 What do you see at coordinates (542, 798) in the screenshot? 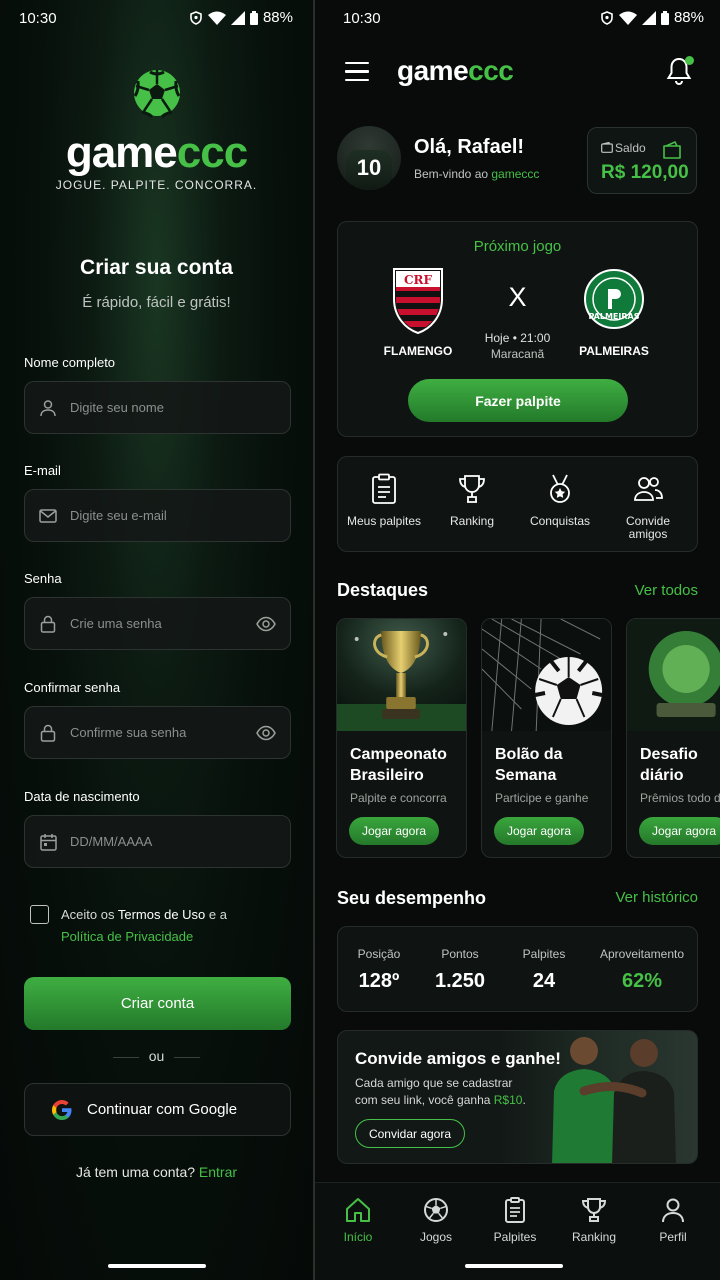
I see `highlight-subtitle: Participe e ganhe` at bounding box center [542, 798].